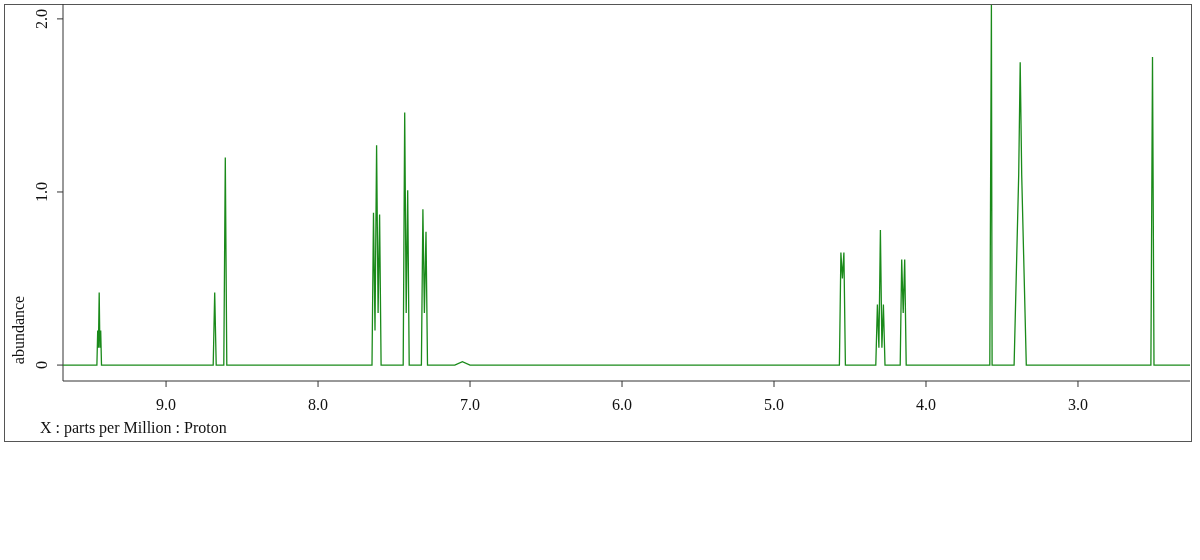 Image resolution: width=1200 pixels, height=560 pixels. I want to click on x-tick-label: 5.0, so click(774, 404).